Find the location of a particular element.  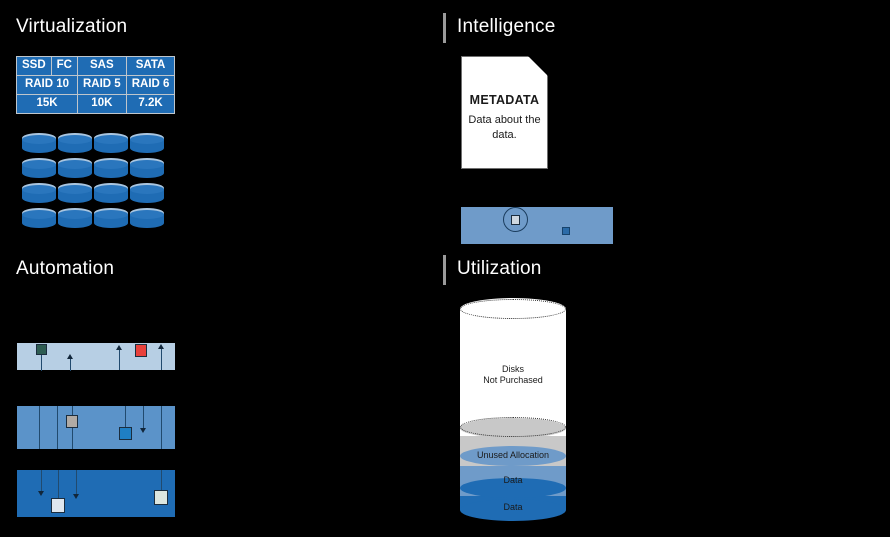

automation-bar-light is located at coordinates (96, 357).